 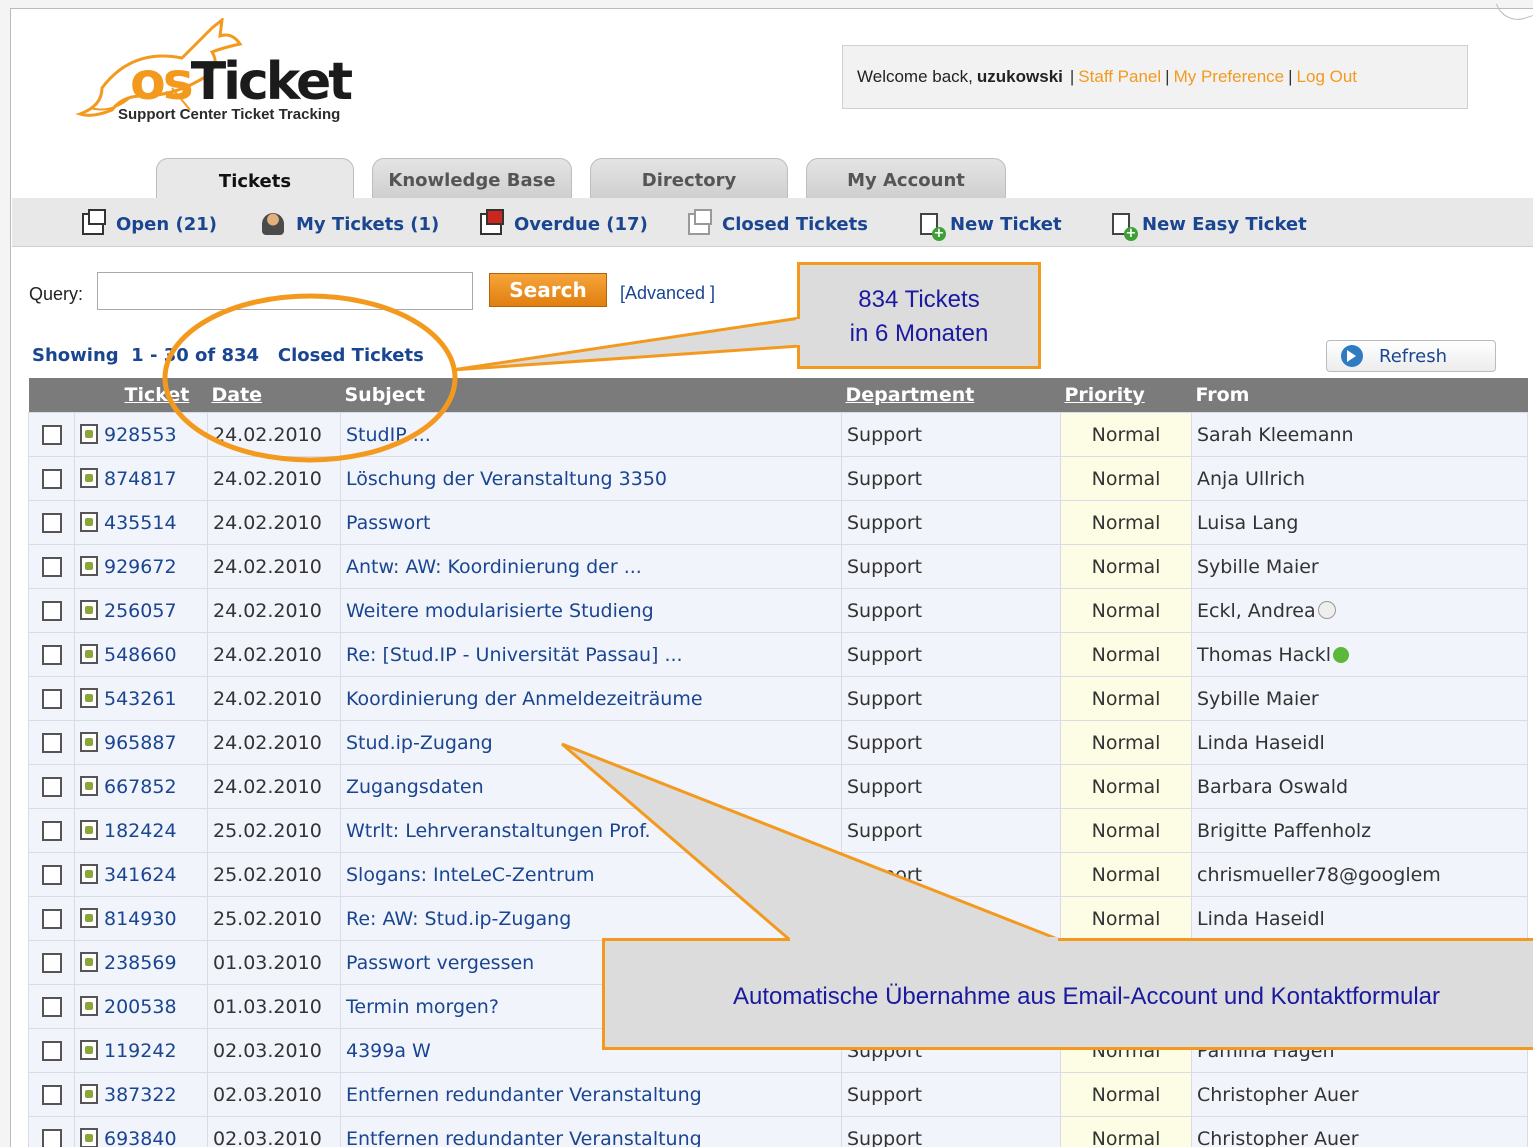 I want to click on ticket-number: 667852, so click(x=140, y=787).